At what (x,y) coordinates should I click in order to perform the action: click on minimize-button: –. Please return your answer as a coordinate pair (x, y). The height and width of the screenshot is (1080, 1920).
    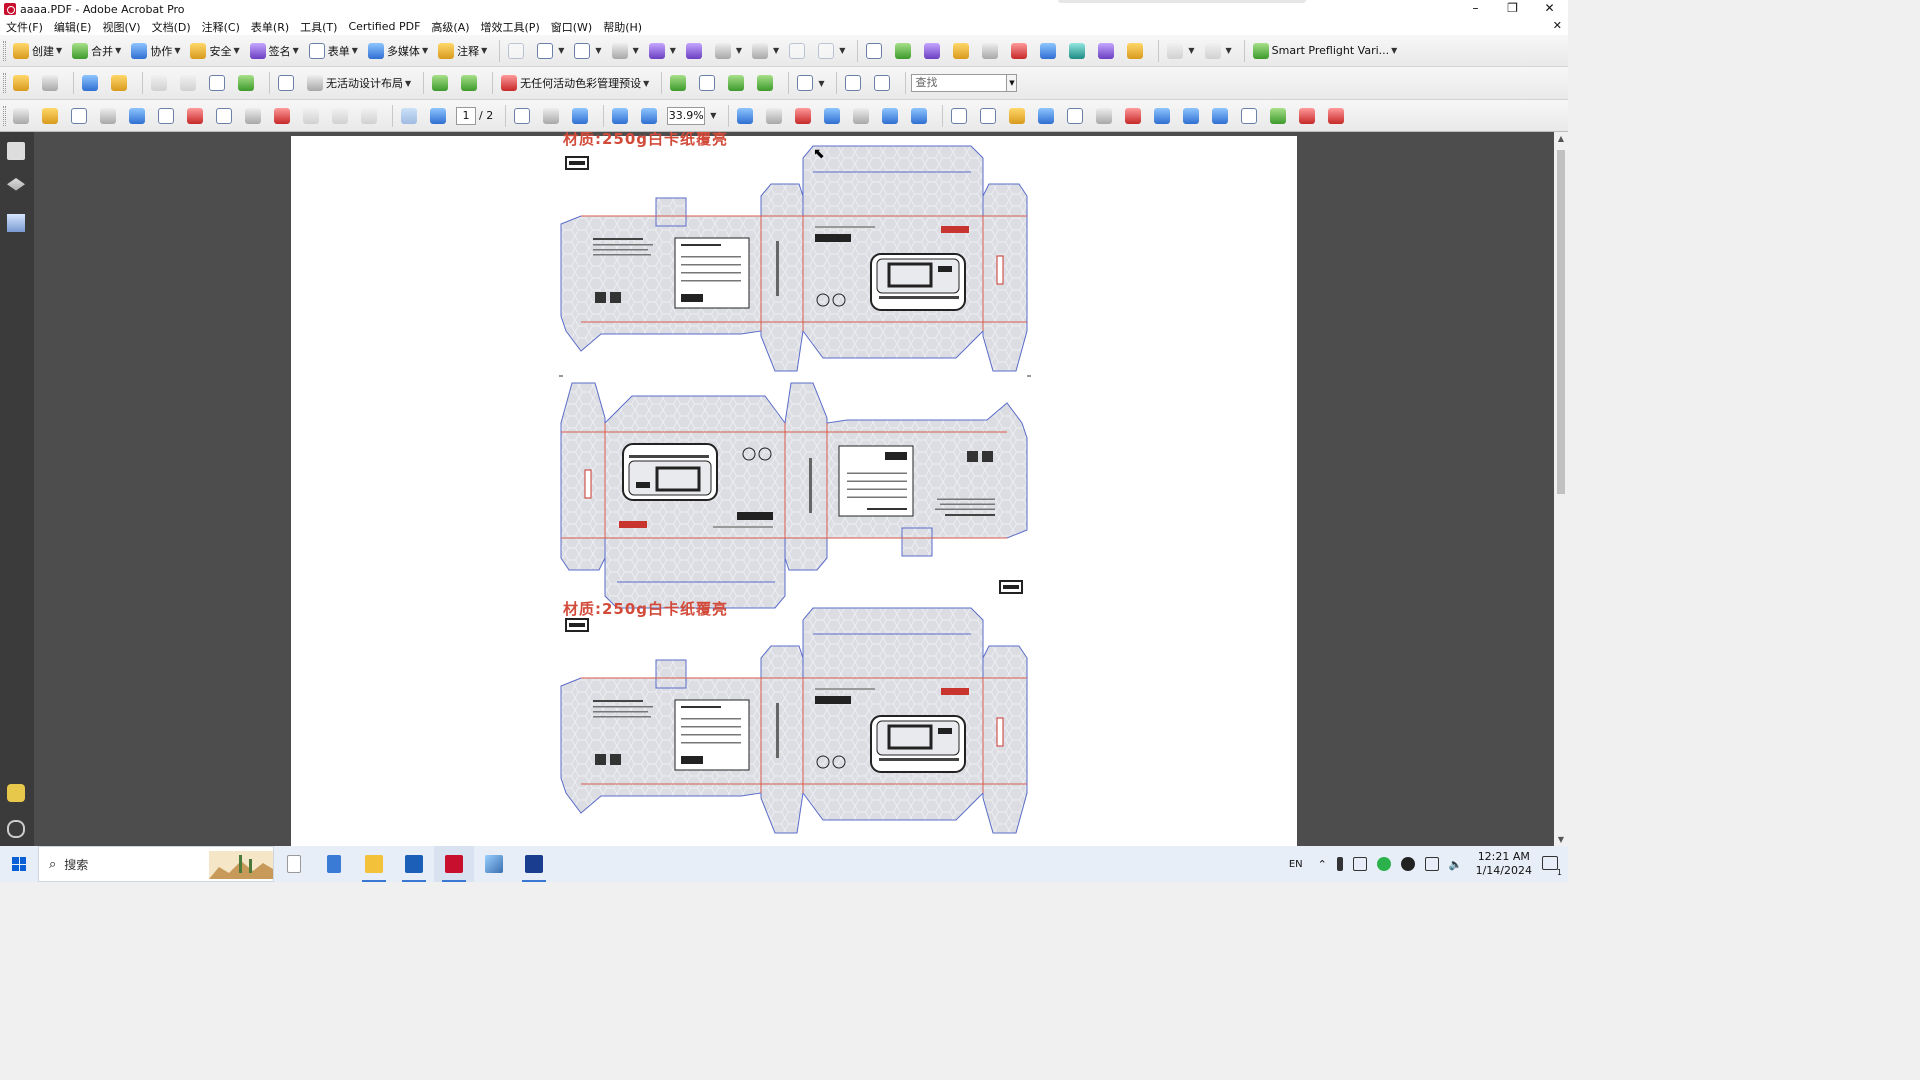
    Looking at the image, I should click on (1475, 9).